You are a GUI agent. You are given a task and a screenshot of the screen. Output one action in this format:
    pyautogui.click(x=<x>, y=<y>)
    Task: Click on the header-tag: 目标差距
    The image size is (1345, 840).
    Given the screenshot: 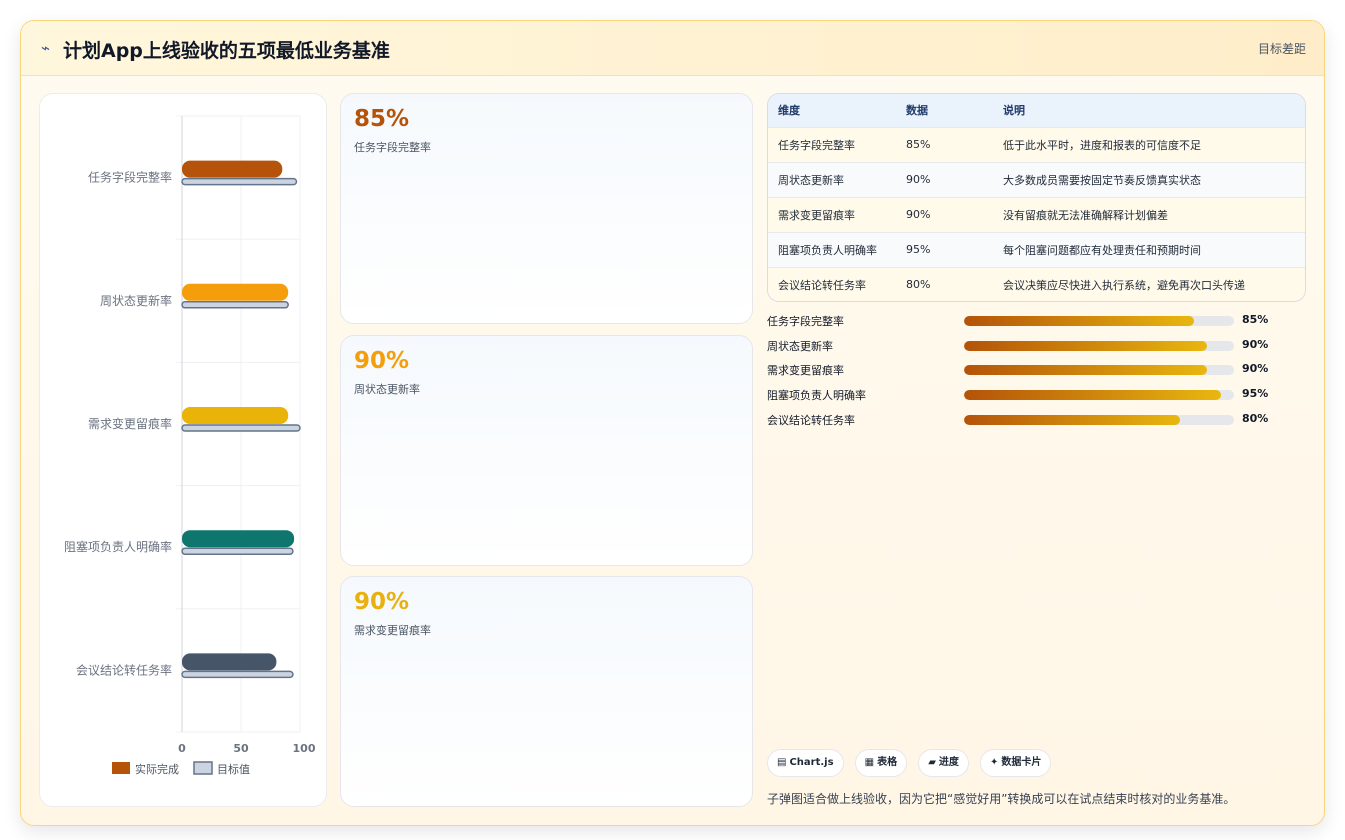 What is the action you would take?
    pyautogui.click(x=1281, y=49)
    